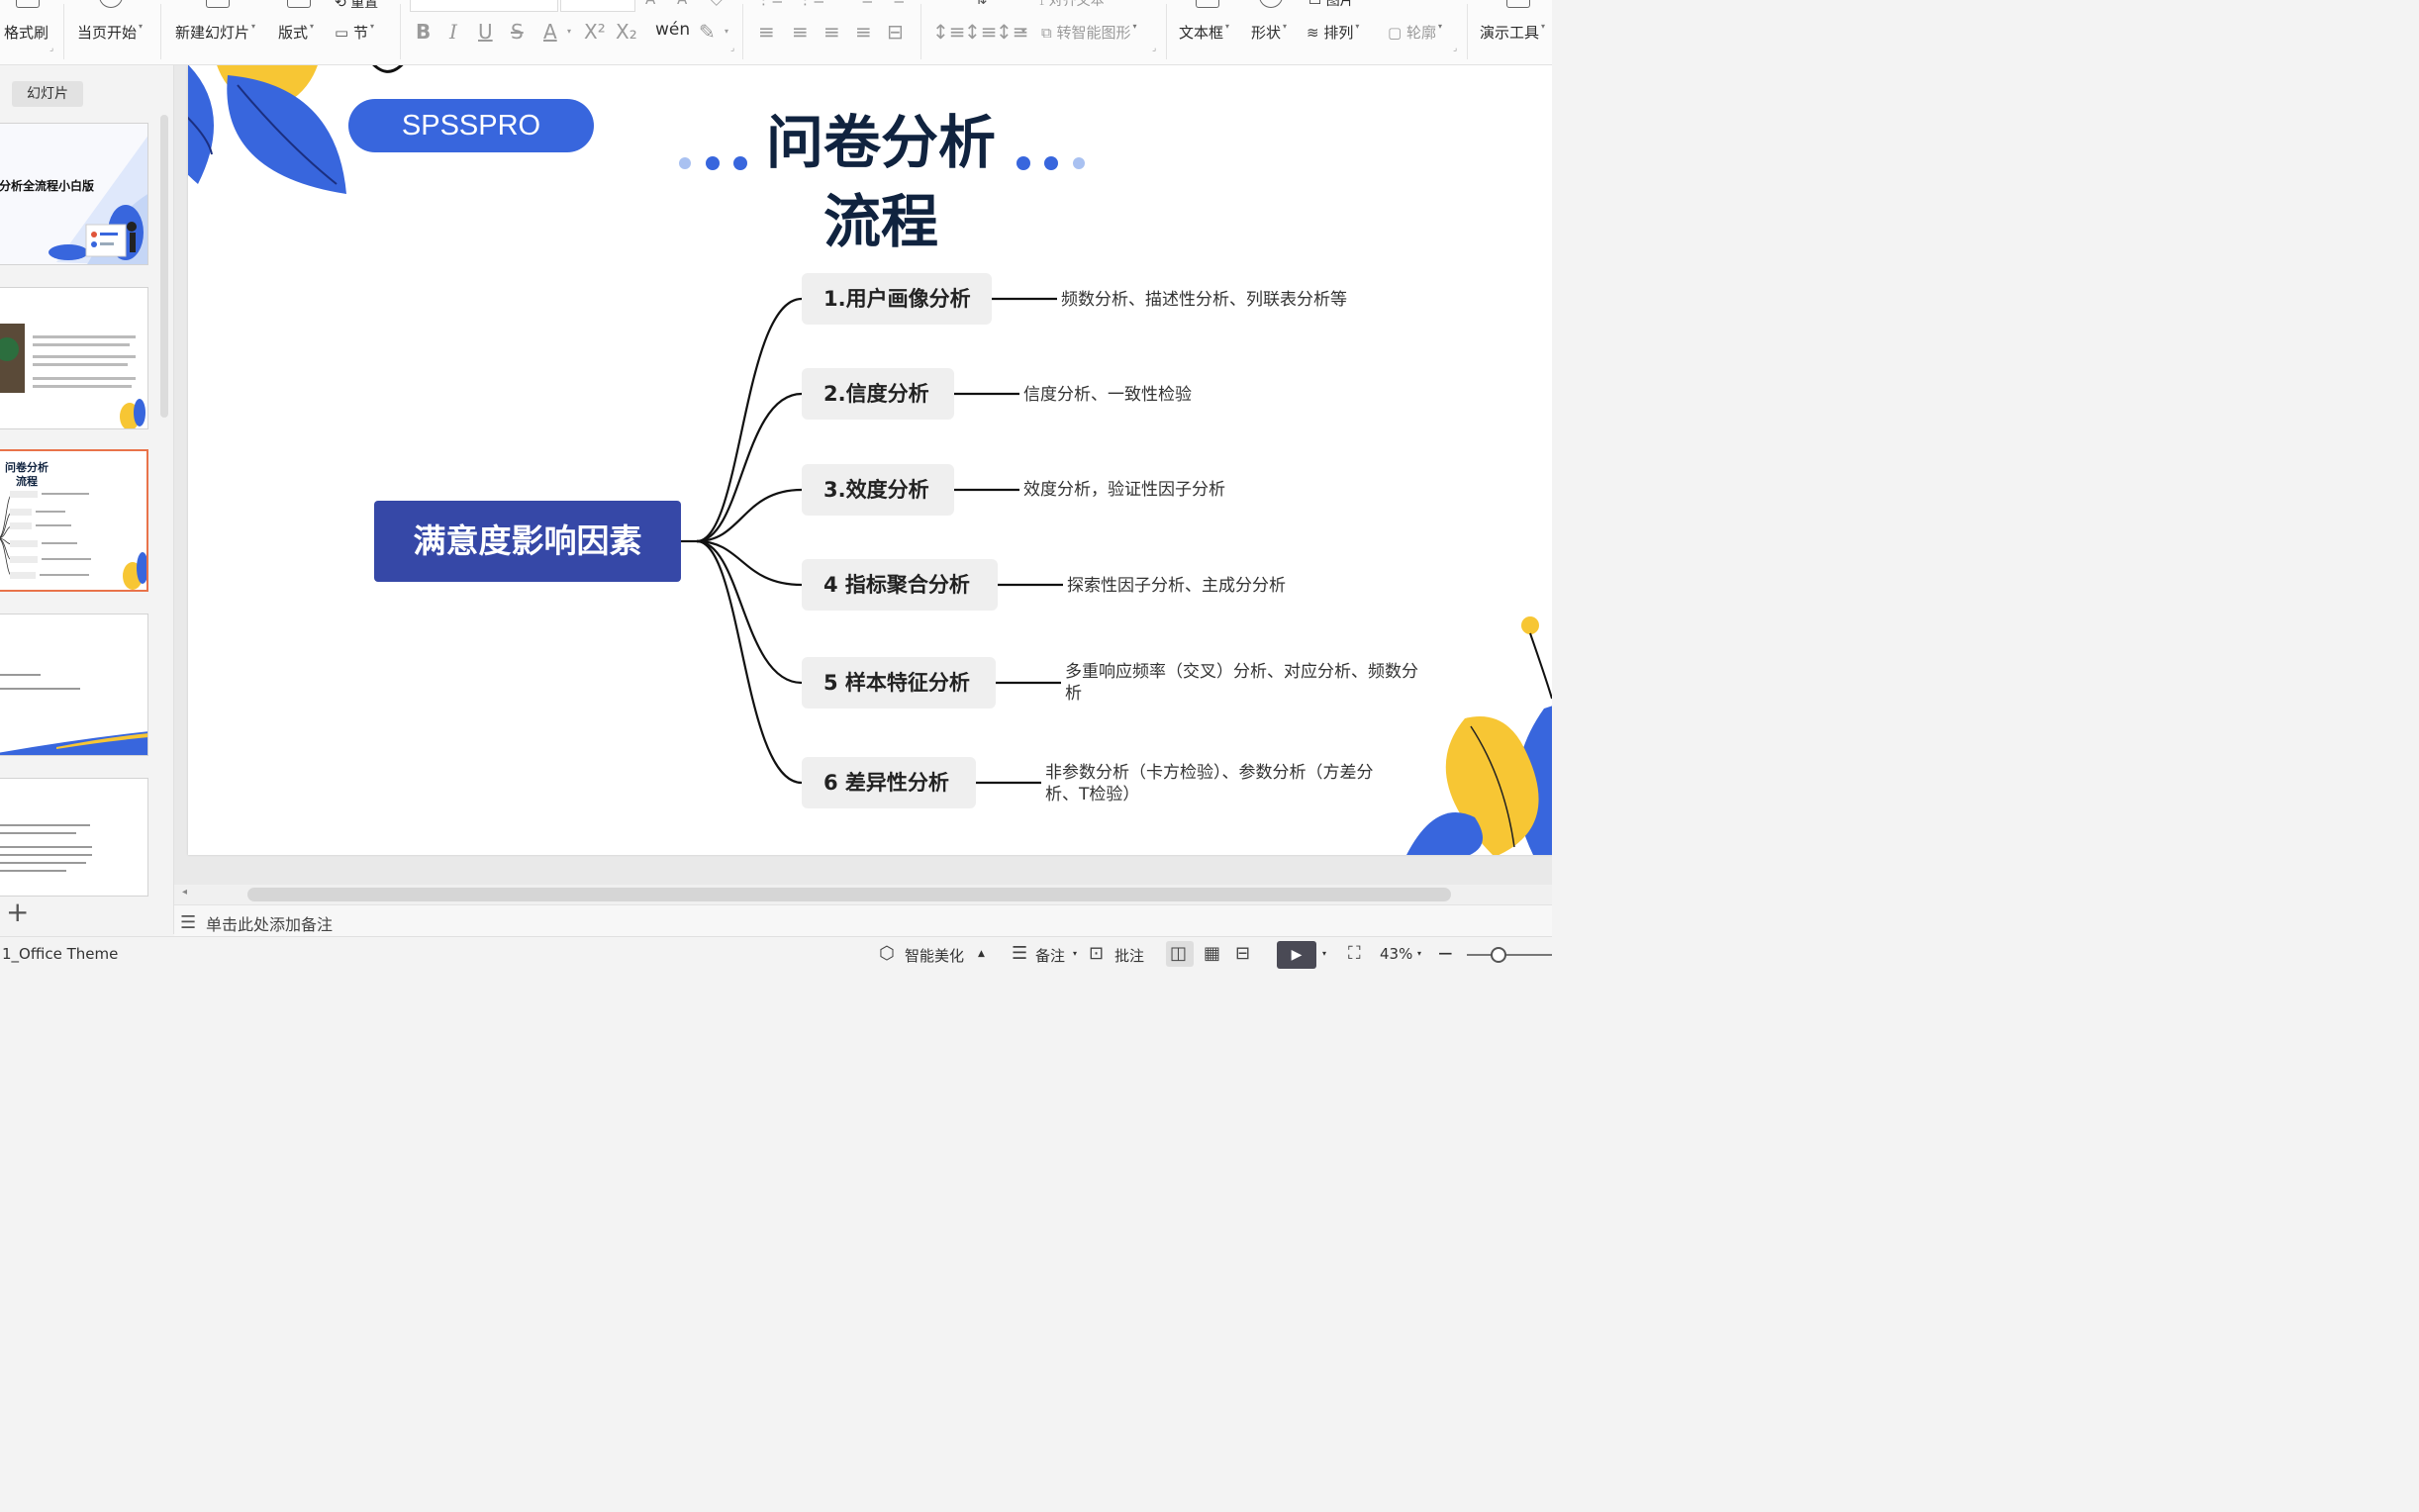 The width and height of the screenshot is (2419, 1512). I want to click on zoom-slider-handle, so click(1498, 955).